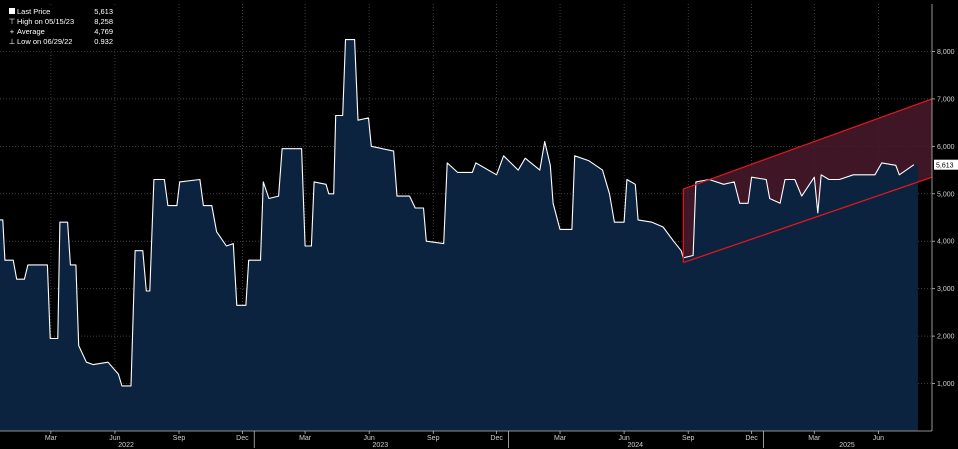  I want to click on legend-value: 5,613, so click(103, 11).